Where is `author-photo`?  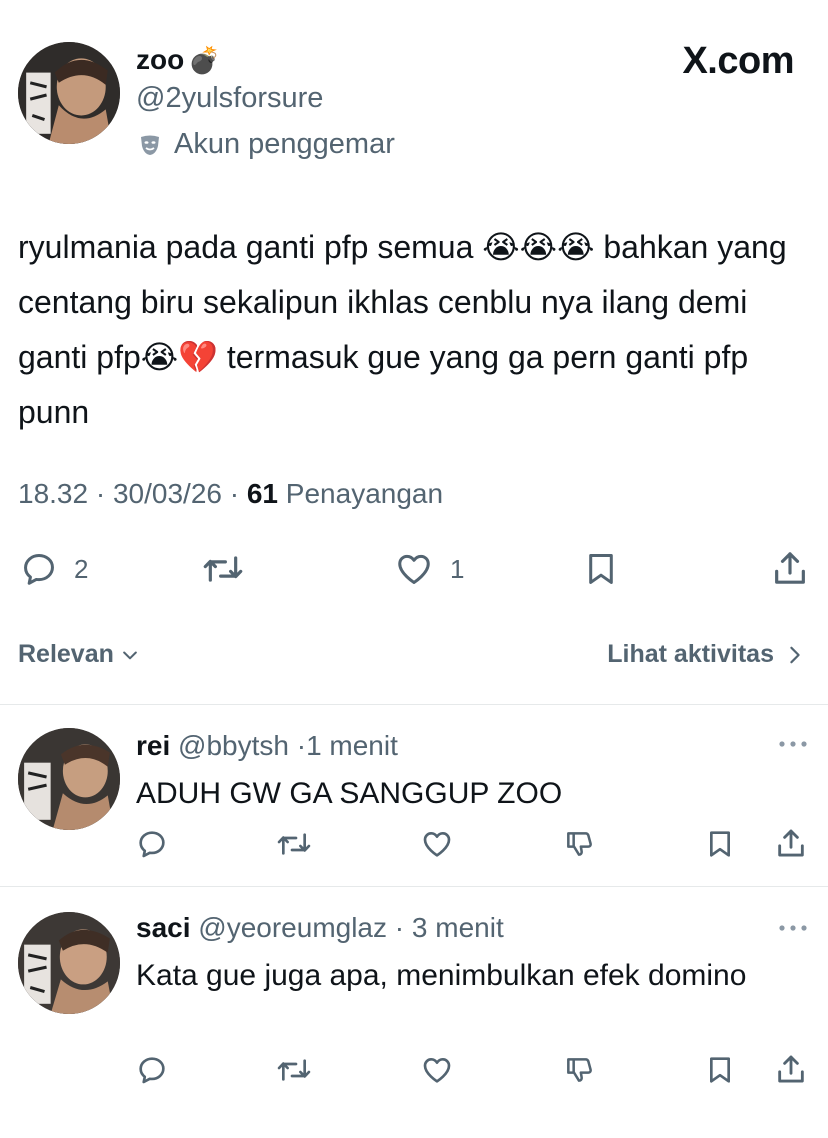
author-photo is located at coordinates (69, 93).